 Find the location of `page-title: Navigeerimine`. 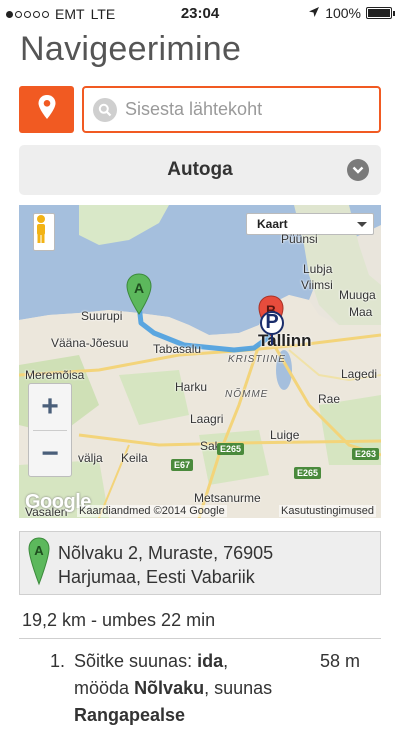

page-title: Navigeerimine is located at coordinates (131, 49).